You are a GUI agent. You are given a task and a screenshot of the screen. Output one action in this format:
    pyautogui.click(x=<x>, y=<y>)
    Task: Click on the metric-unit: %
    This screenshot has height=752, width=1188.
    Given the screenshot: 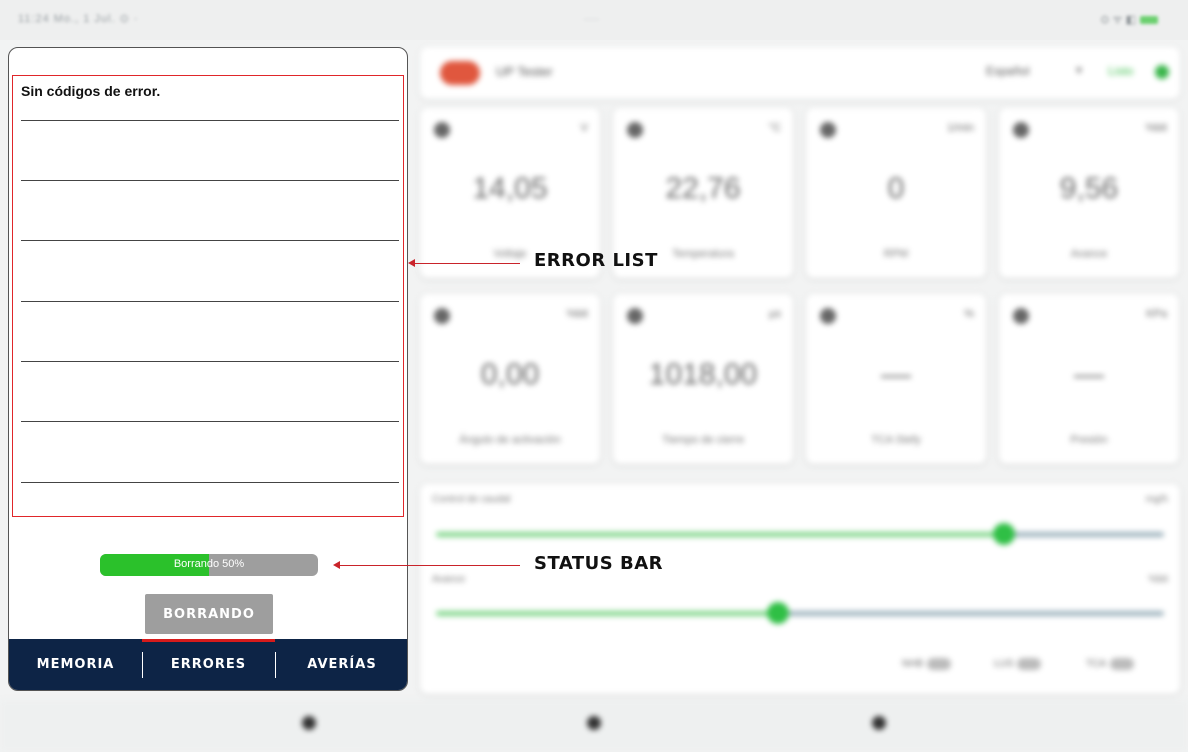 What is the action you would take?
    pyautogui.click(x=969, y=314)
    